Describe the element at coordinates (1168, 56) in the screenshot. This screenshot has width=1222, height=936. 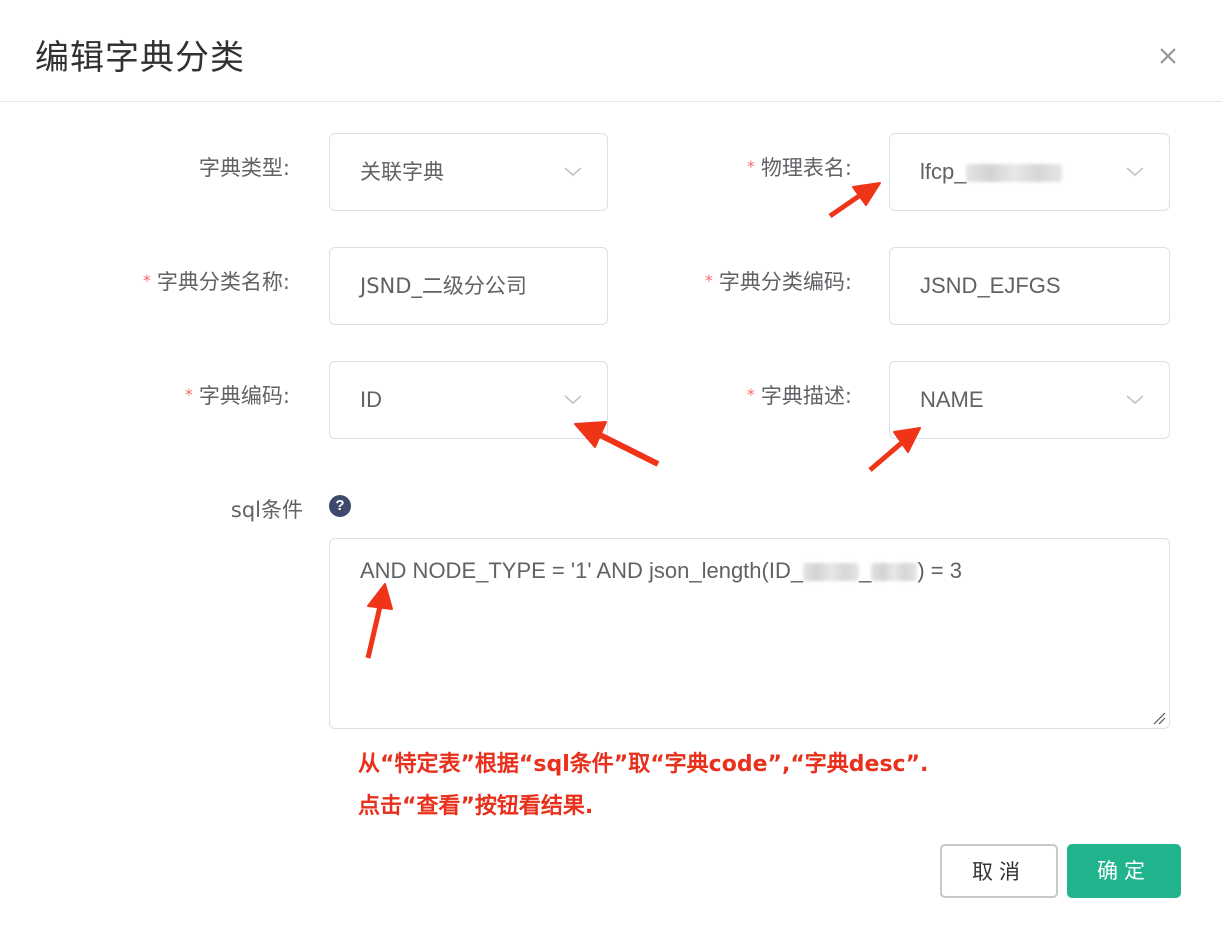
I see `close-icon` at that location.